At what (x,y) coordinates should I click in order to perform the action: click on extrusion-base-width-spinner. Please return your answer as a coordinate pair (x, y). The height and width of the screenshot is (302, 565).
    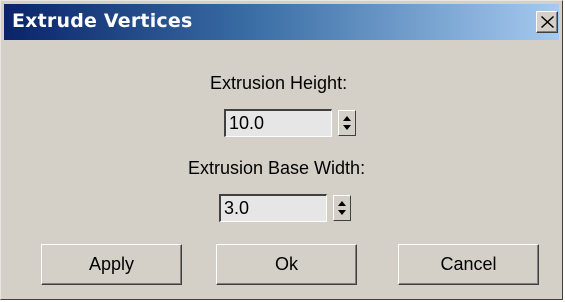
    Looking at the image, I should click on (342, 208).